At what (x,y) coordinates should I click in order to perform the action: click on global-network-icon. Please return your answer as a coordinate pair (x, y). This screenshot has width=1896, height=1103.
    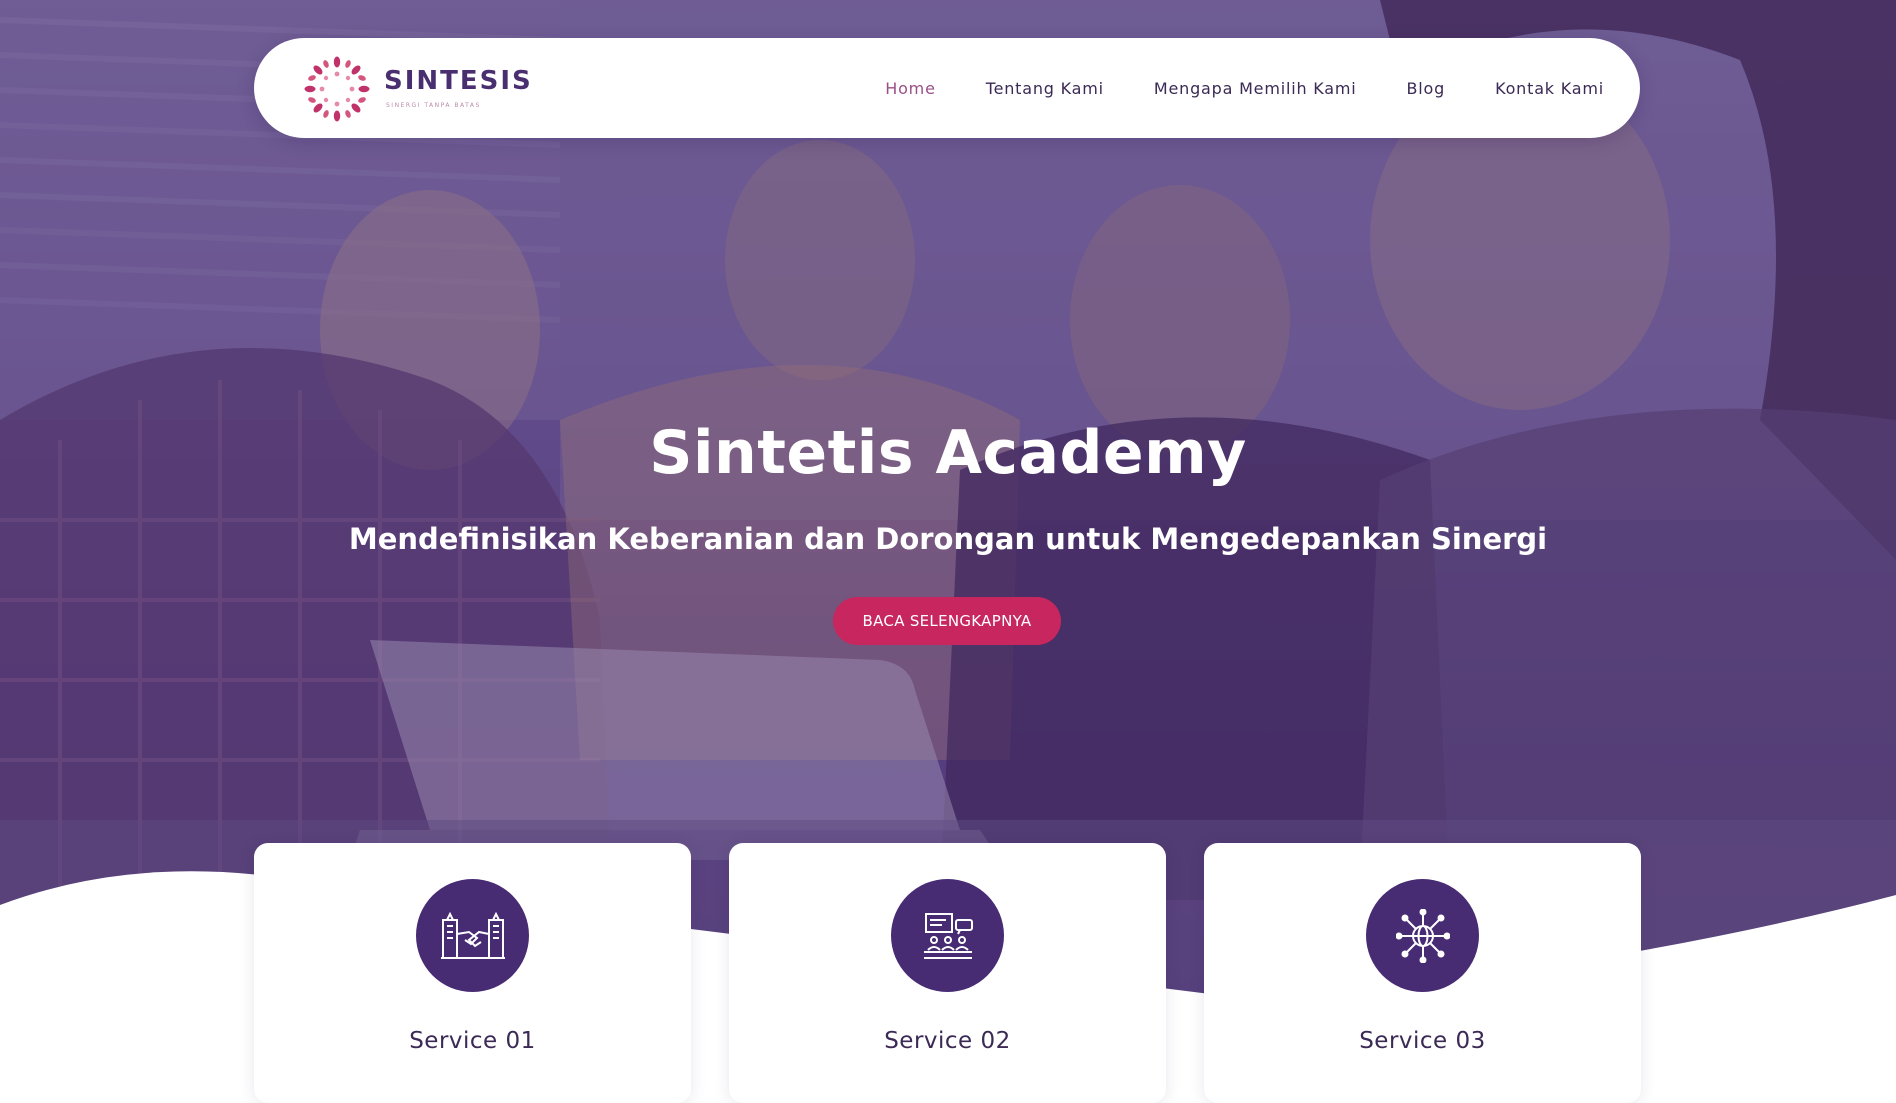
    Looking at the image, I should click on (1422, 935).